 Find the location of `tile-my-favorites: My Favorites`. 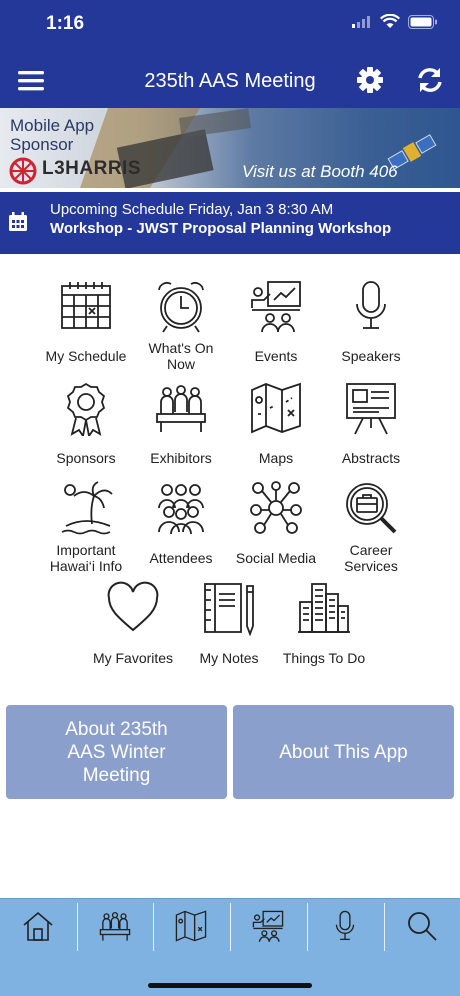

tile-my-favorites: My Favorites is located at coordinates (133, 623).